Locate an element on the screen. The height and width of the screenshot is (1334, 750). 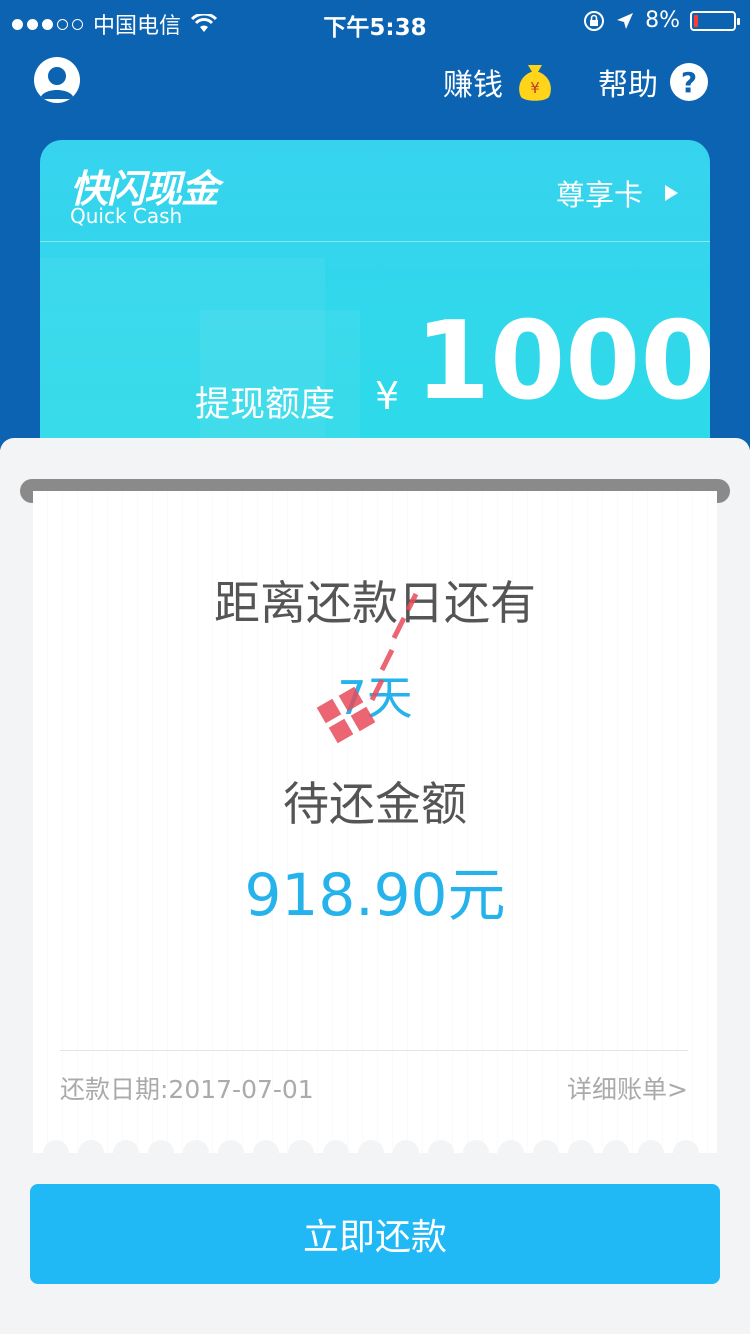
days-remaining: 7天 is located at coordinates (375, 698).